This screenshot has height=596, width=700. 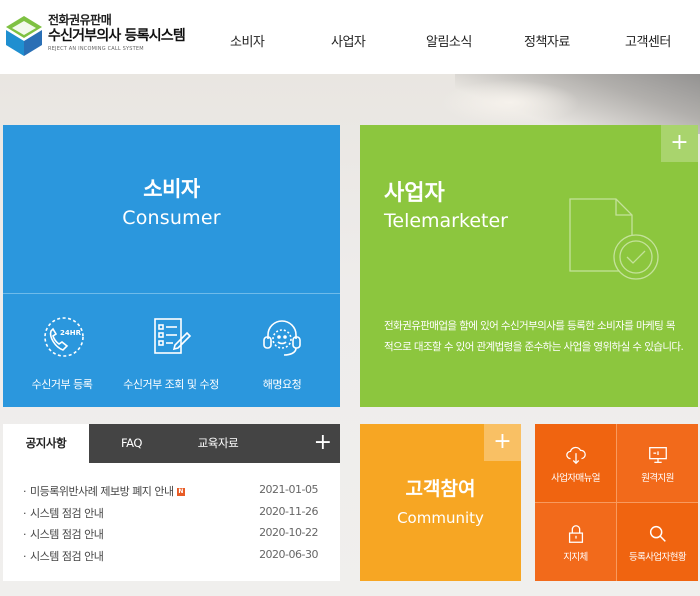 I want to click on cloud-download-icon, so click(x=575, y=455).